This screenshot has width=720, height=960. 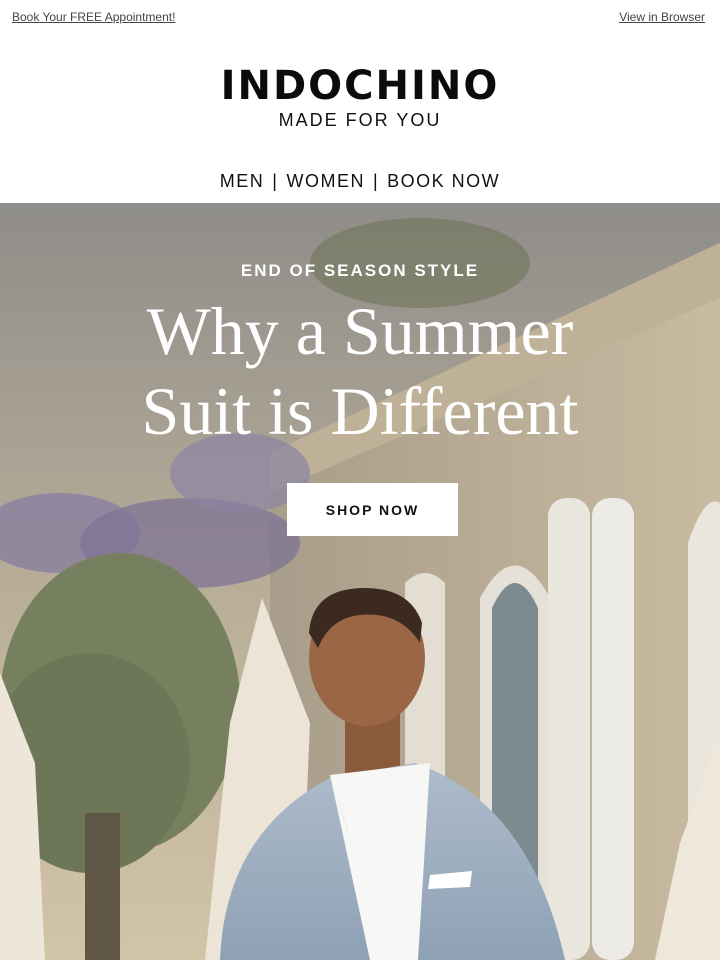 I want to click on nav-item-book-now: BOOK NOW, so click(x=443, y=181).